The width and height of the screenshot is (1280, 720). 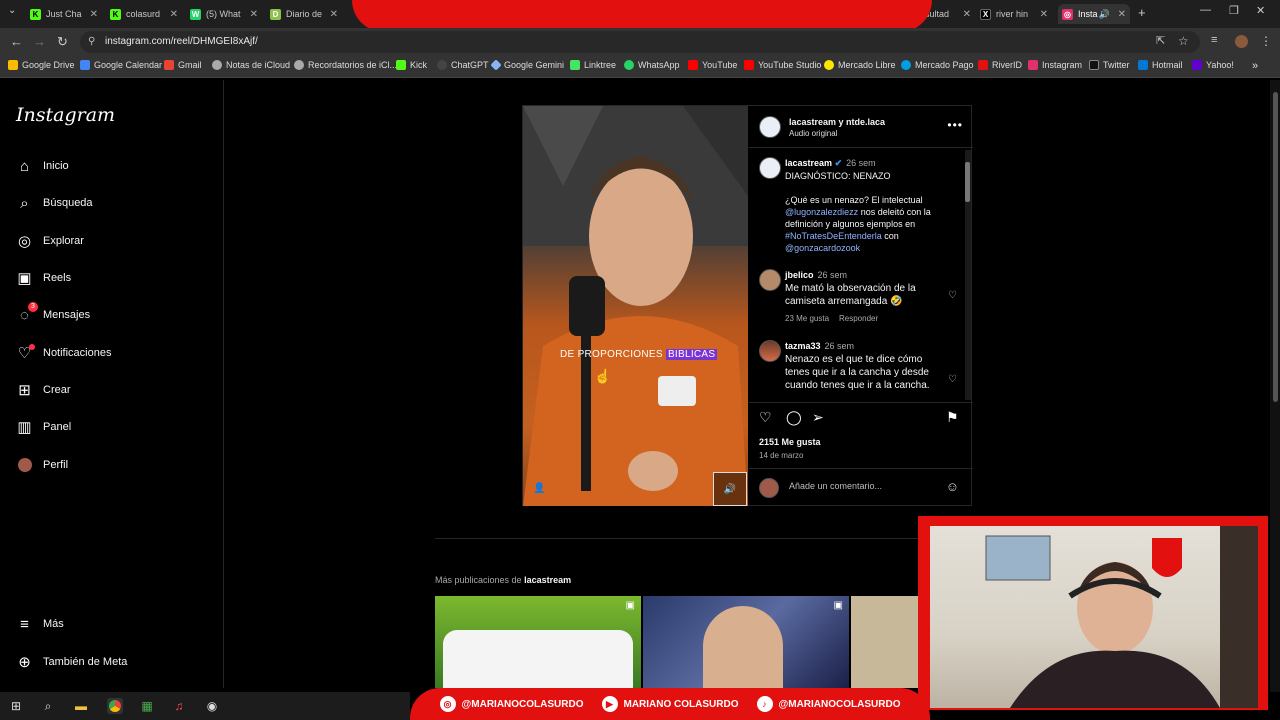 What do you see at coordinates (1104, 14) in the screenshot?
I see `speaker-icon: 🔊` at bounding box center [1104, 14].